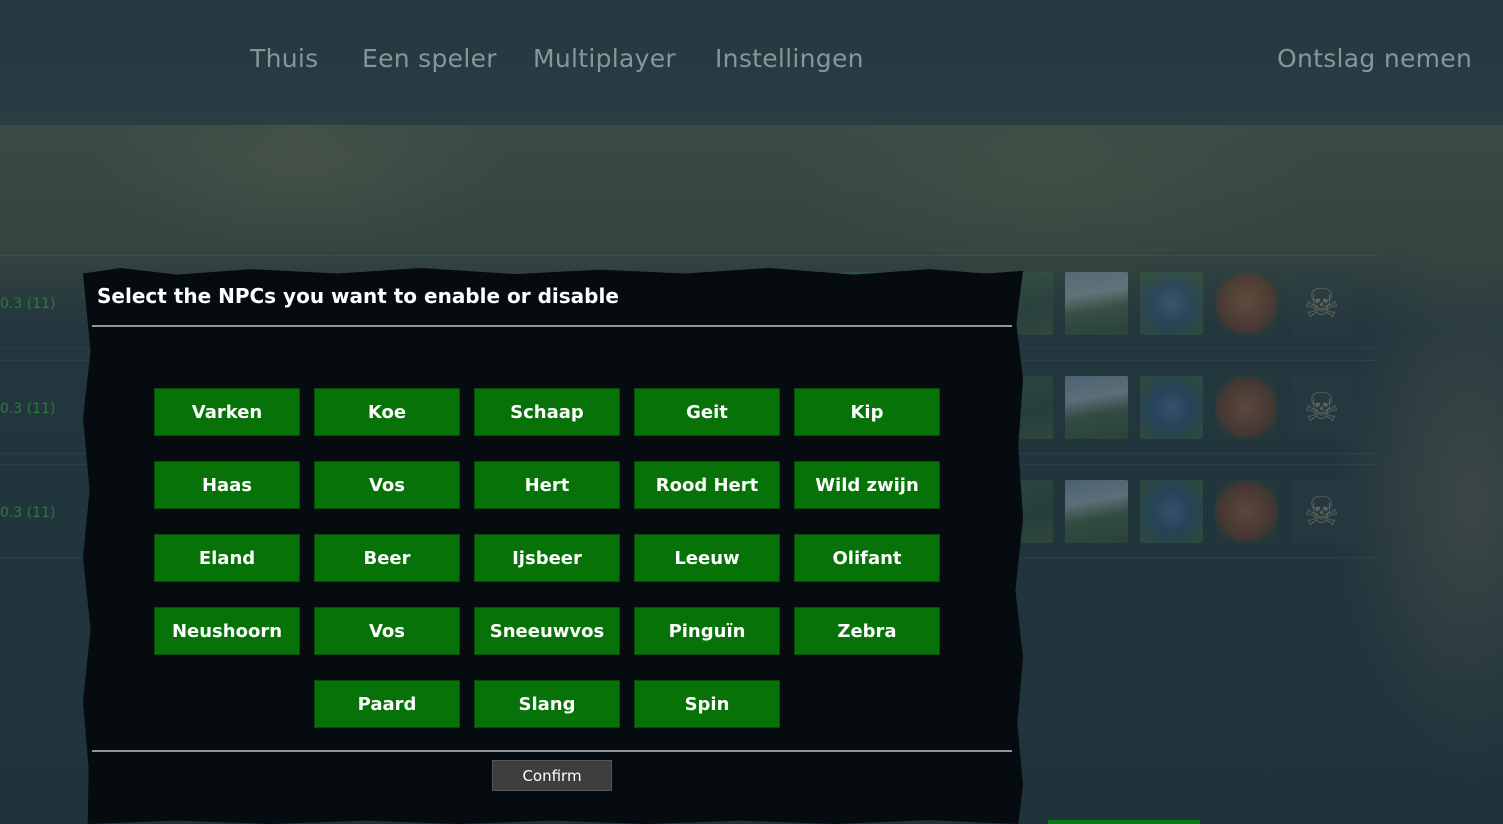 This screenshot has width=1503, height=824. Describe the element at coordinates (387, 412) in the screenshot. I see `npc-toggle-button: Koe` at that location.